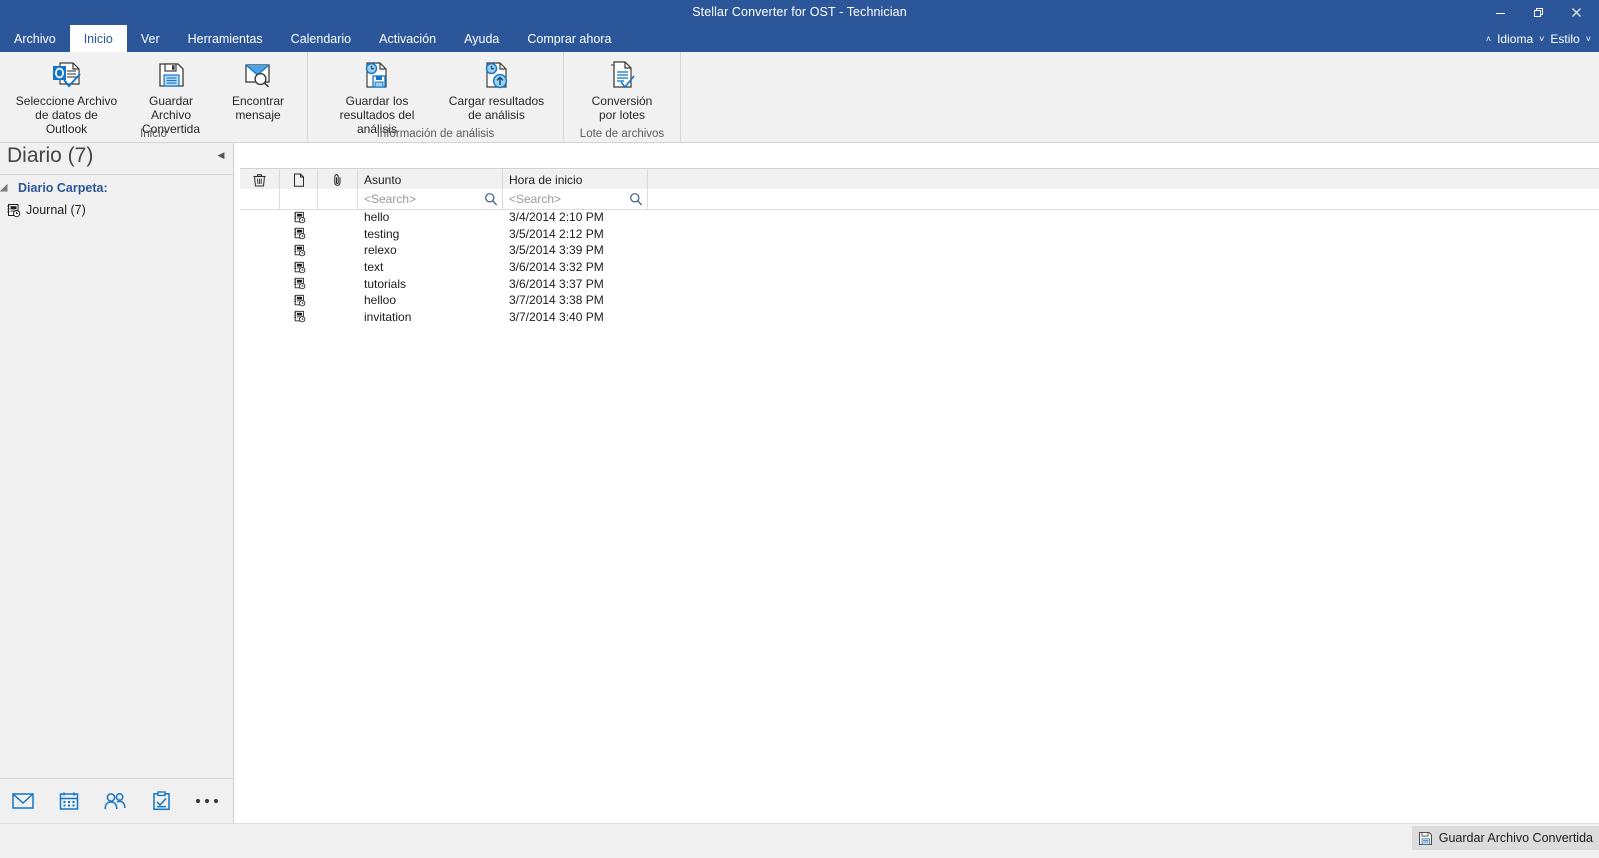 The image size is (1599, 858). Describe the element at coordinates (161, 801) in the screenshot. I see `tasks-icon` at that location.